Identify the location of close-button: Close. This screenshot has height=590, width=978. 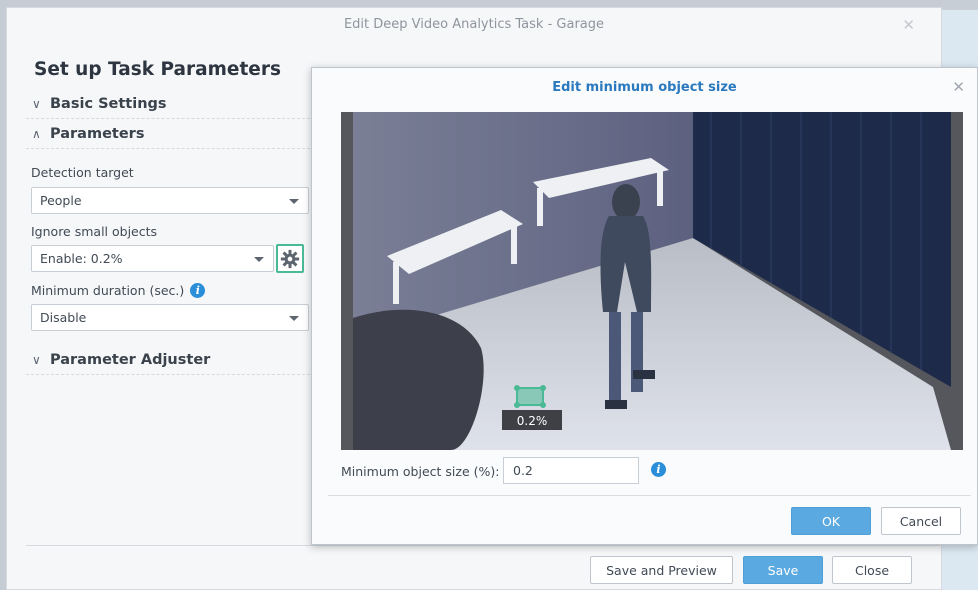
(872, 570).